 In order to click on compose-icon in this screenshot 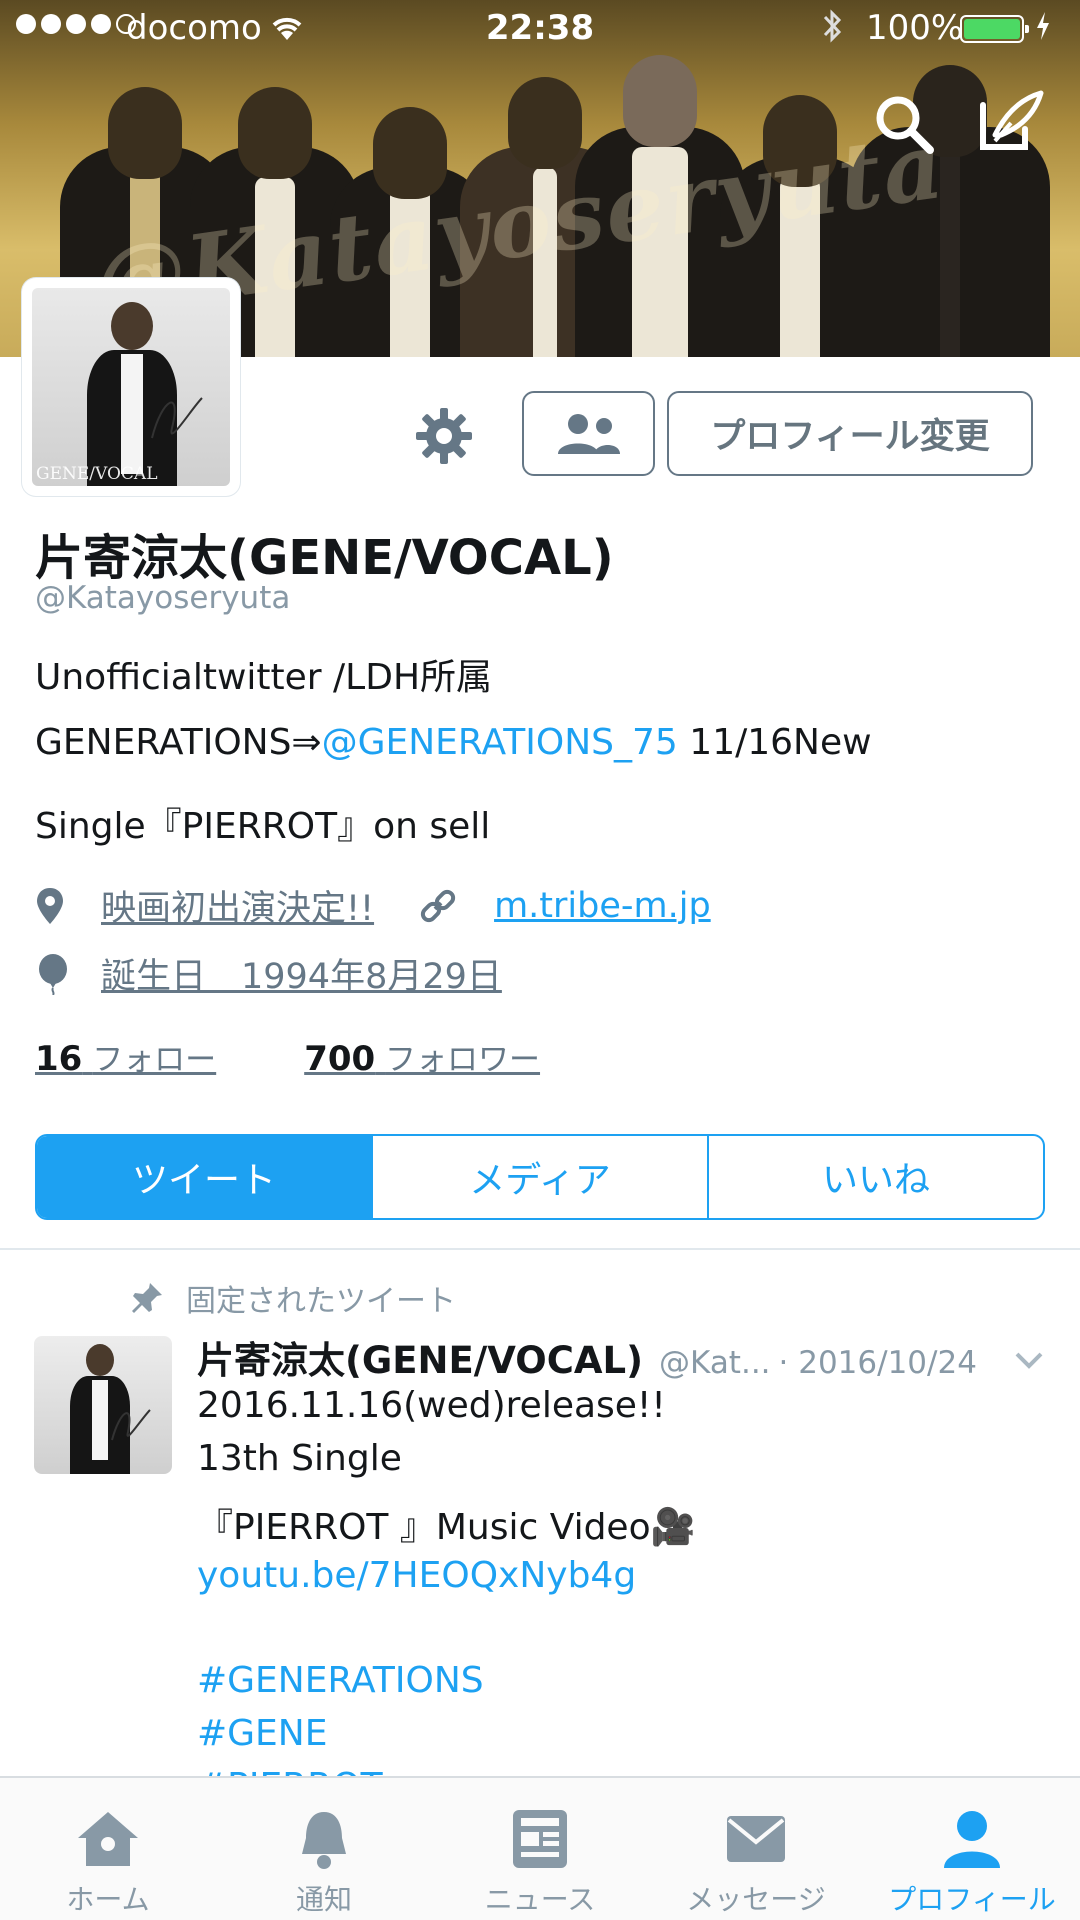, I will do `click(1012, 120)`.